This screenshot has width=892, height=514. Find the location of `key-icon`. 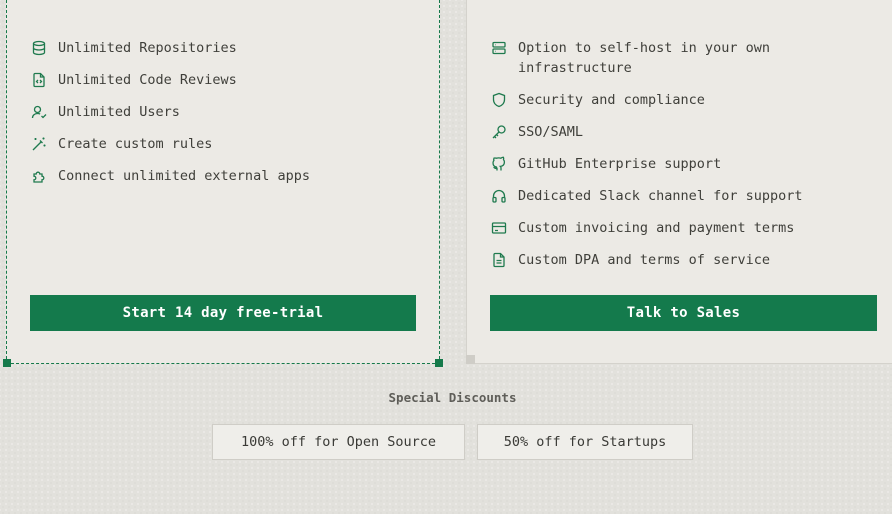

key-icon is located at coordinates (499, 132).